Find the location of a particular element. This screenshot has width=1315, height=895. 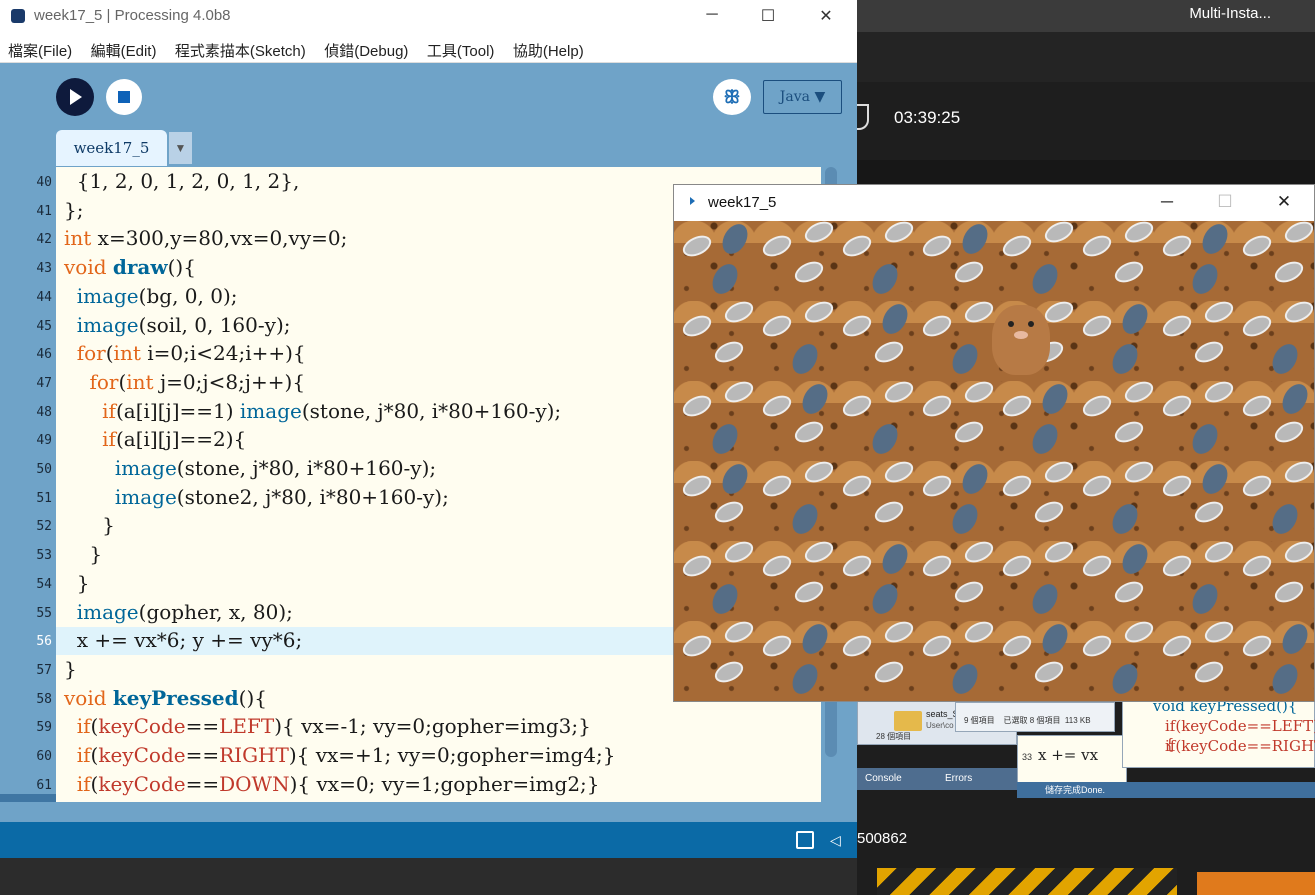

menu-debug: 偵錯(Debug) is located at coordinates (366, 50).